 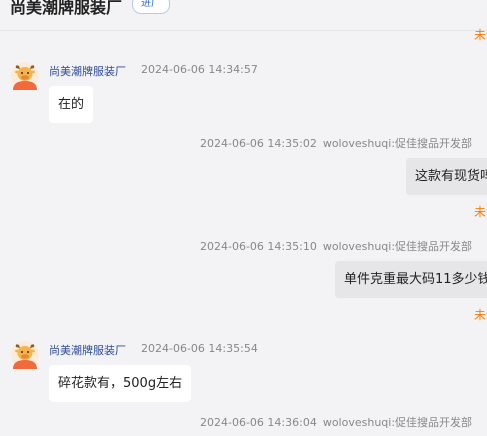 I want to click on shop-title: 尚美潮牌服装厂, so click(x=66, y=8).